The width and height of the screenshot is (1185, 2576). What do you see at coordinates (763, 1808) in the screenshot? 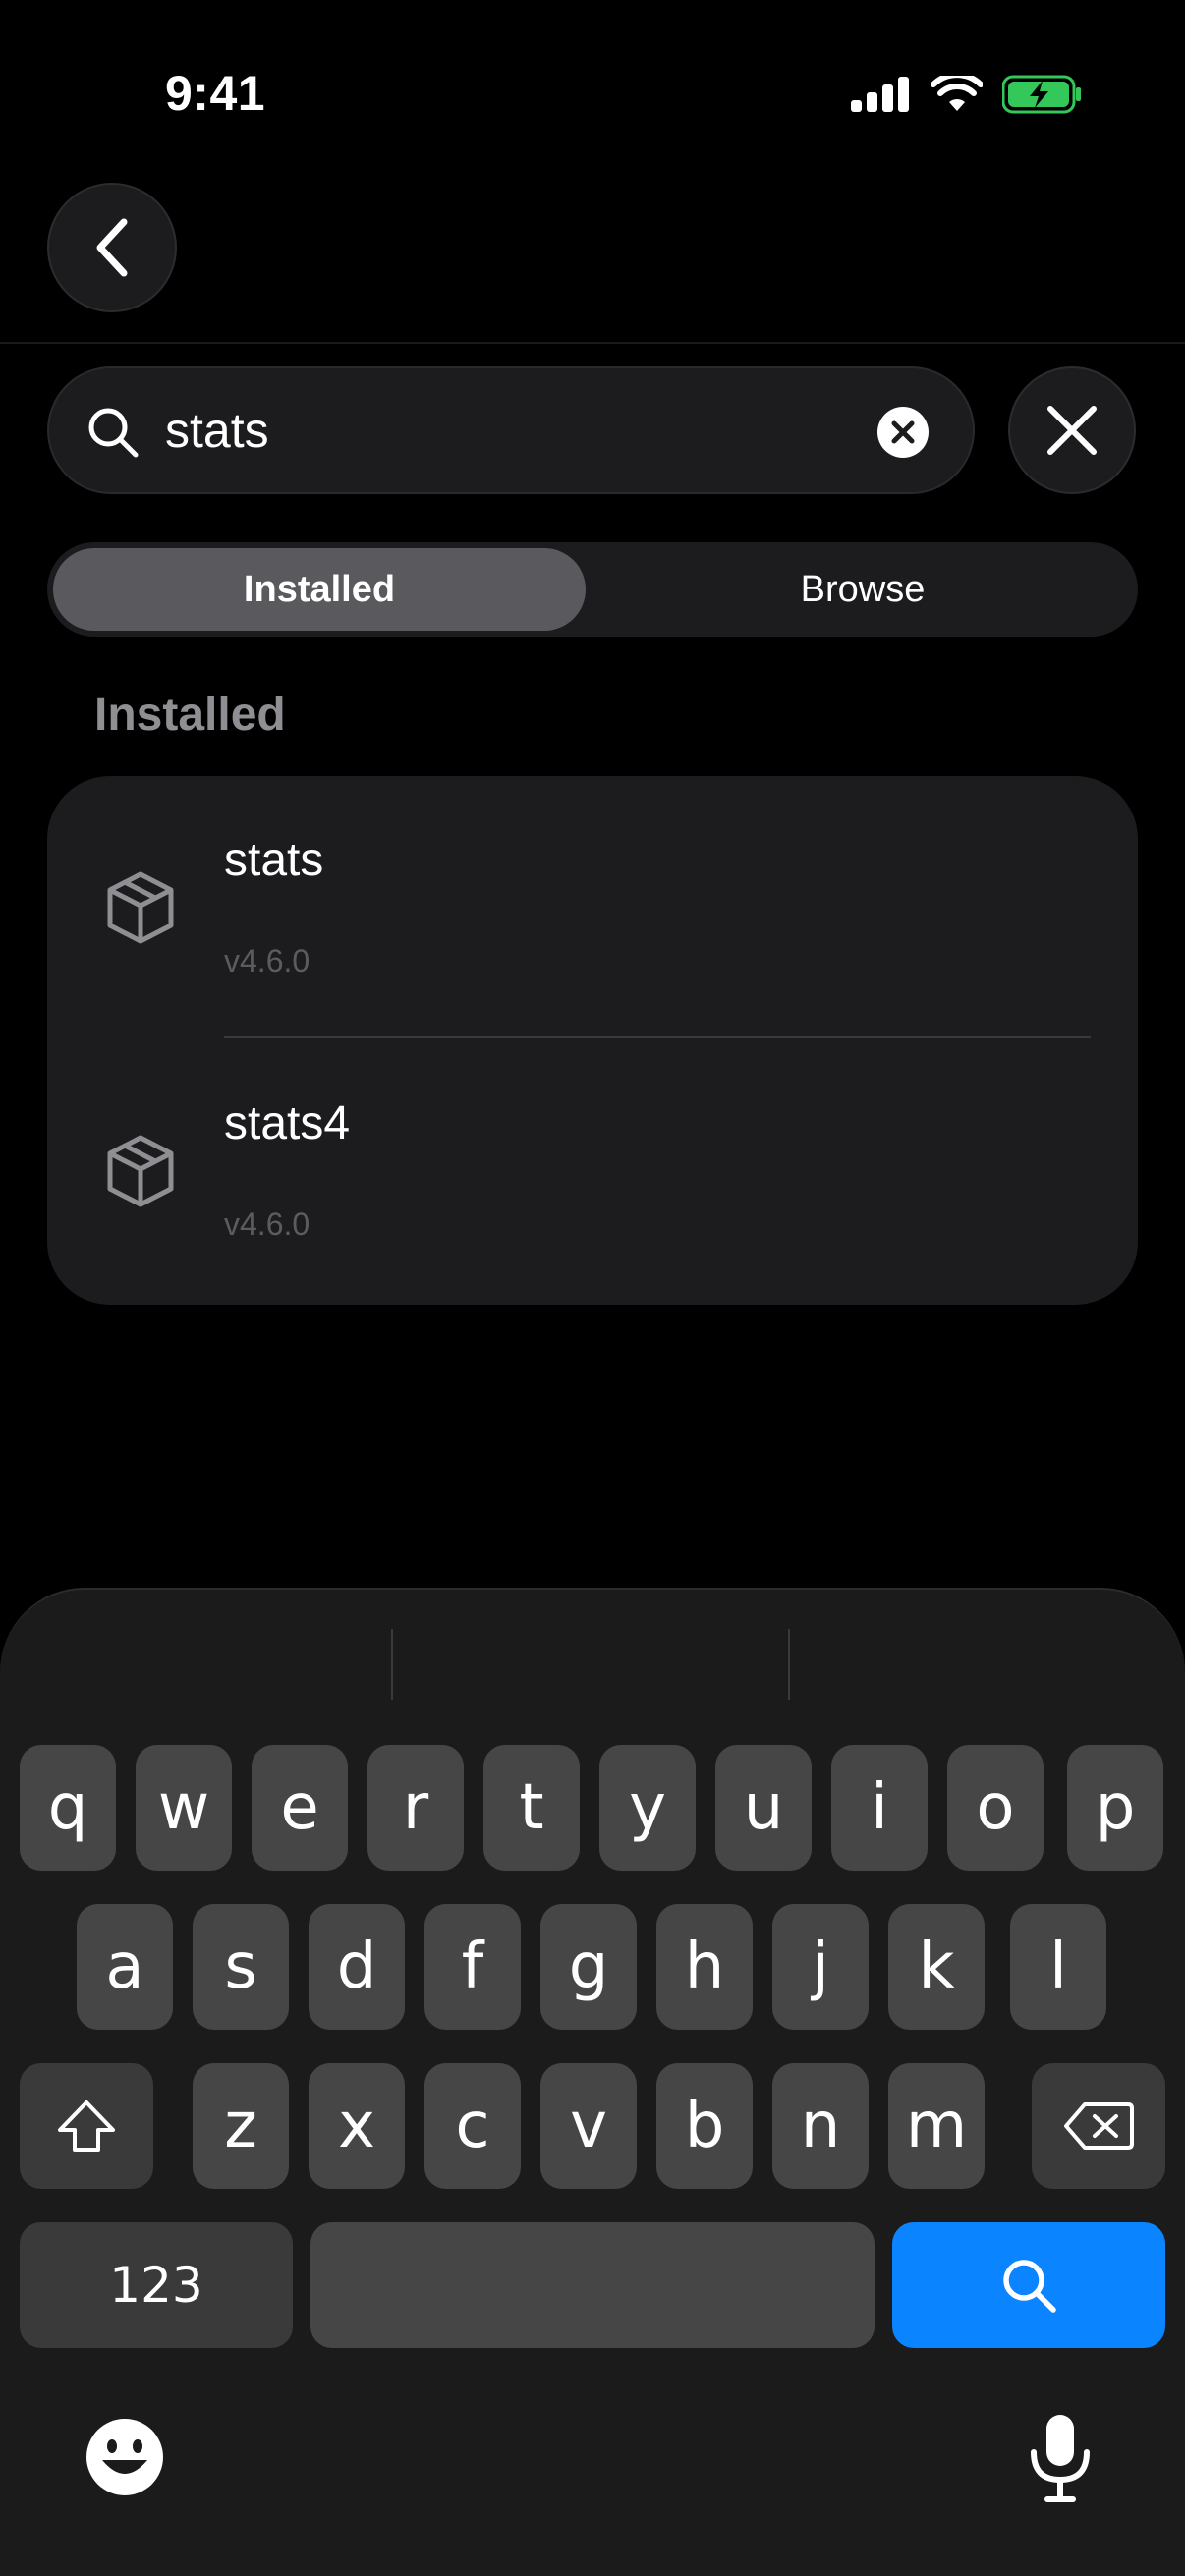
I see `key-u: u` at bounding box center [763, 1808].